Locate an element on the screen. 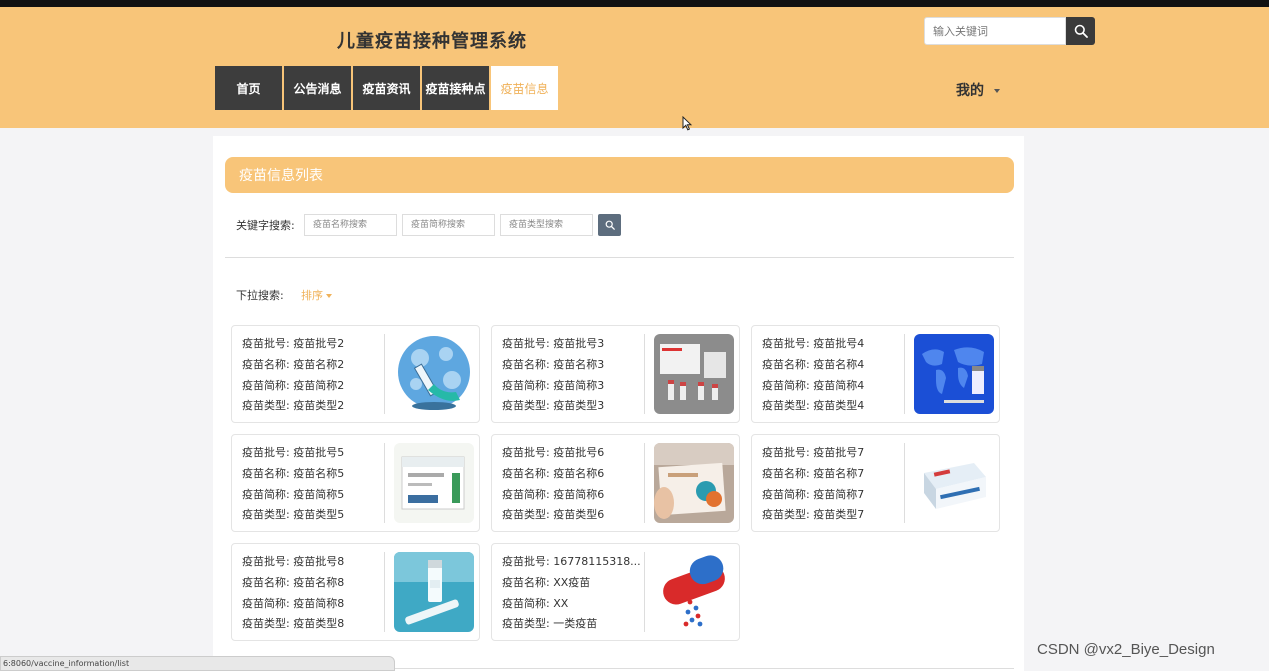  card-abbr: 疫苗简称: XX is located at coordinates (535, 603).